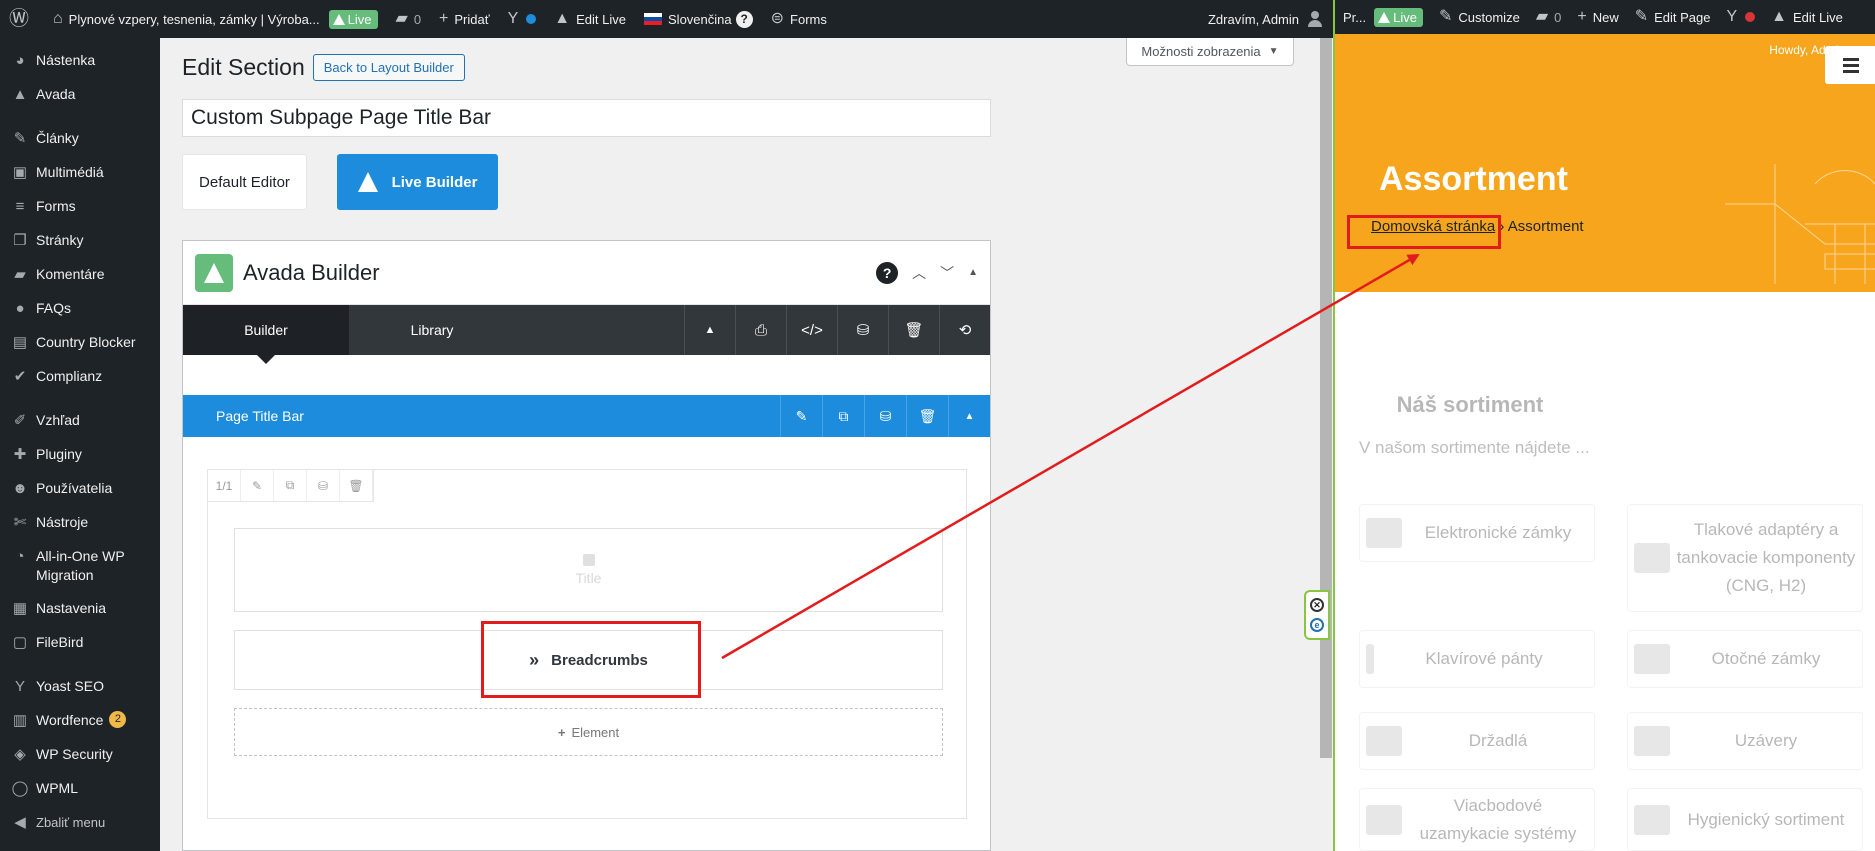 The width and height of the screenshot is (1875, 851). What do you see at coordinates (80, 61) in the screenshot?
I see `sidebar-item-dashboard: ◕ Nástenka` at bounding box center [80, 61].